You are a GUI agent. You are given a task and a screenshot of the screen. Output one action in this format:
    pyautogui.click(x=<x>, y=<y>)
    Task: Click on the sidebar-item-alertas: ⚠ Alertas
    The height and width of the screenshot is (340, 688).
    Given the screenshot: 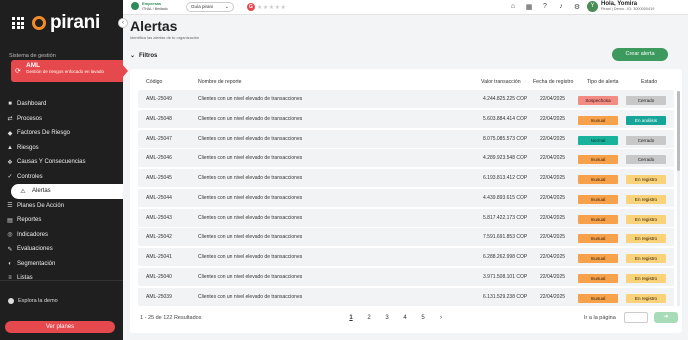 What is the action you would take?
    pyautogui.click(x=67, y=191)
    